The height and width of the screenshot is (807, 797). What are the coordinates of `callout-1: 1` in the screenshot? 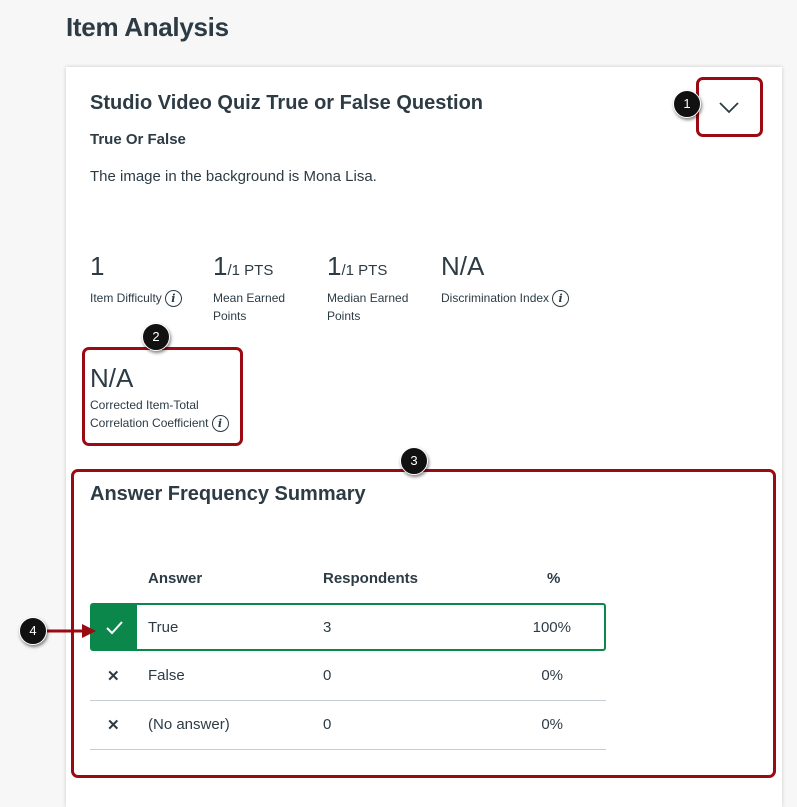 It's located at (687, 104).